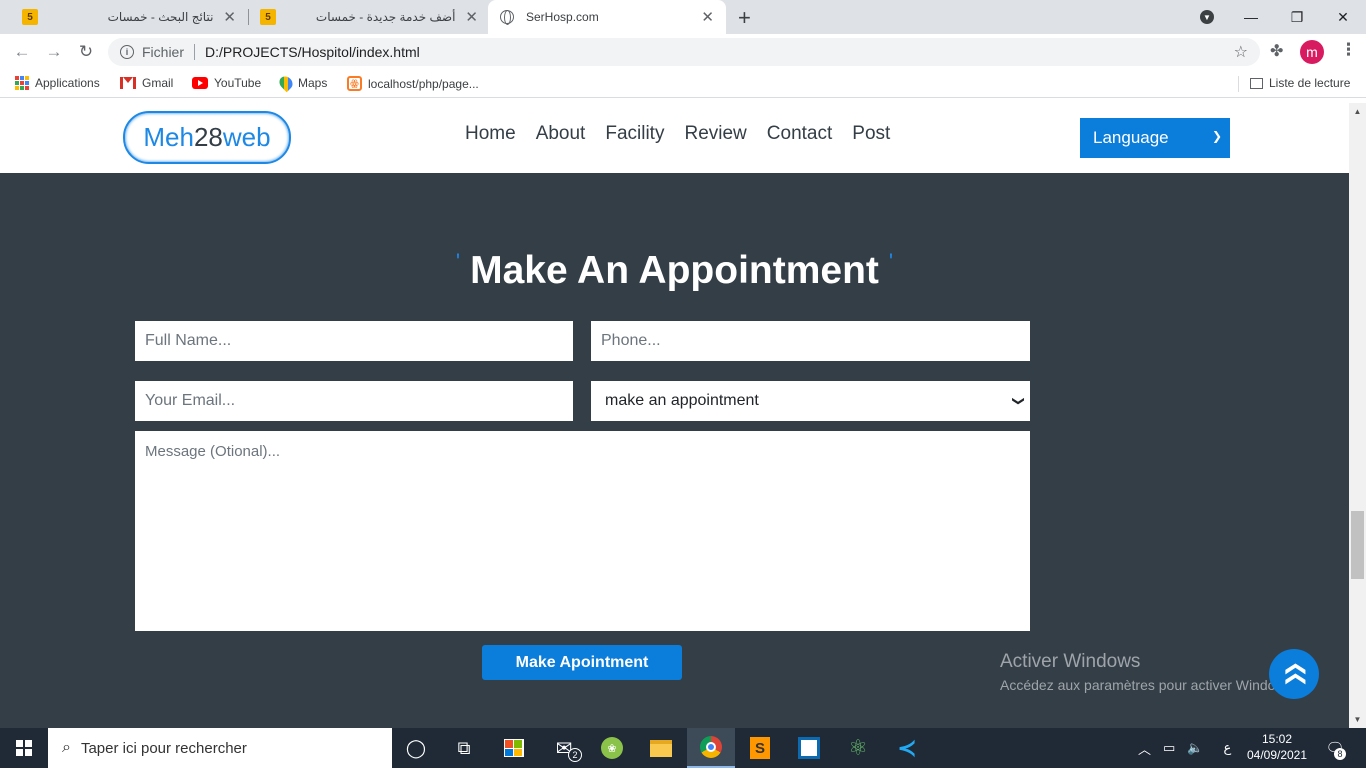  Describe the element at coordinates (368, 17) in the screenshot. I see `browser-tab: 5 أضف خدمة جديدة - خمسات ✕` at that location.